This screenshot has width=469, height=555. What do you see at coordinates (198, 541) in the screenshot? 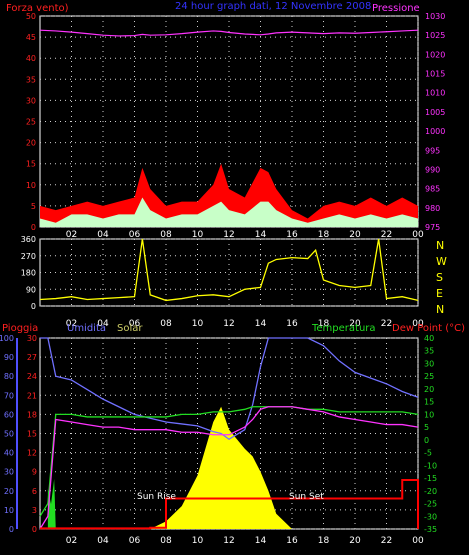
I see `x-tick-label-lower: 10` at bounding box center [198, 541].